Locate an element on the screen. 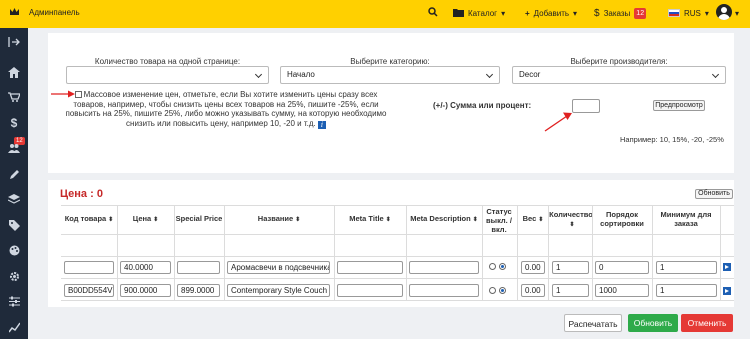  search-icon is located at coordinates (433, 13).